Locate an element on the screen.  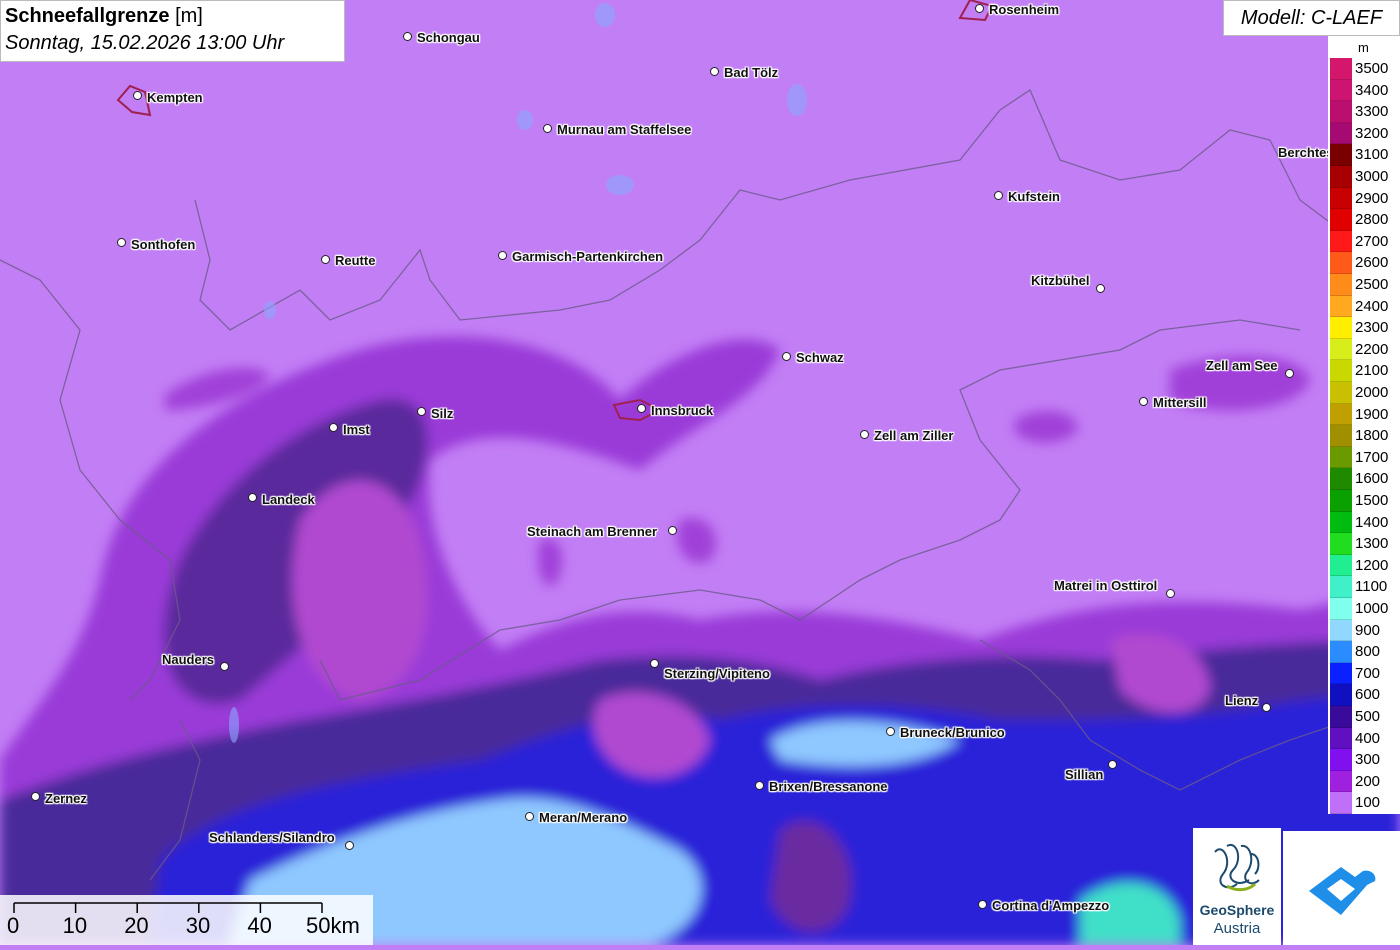
city-label: Zernez is located at coordinates (66, 798).